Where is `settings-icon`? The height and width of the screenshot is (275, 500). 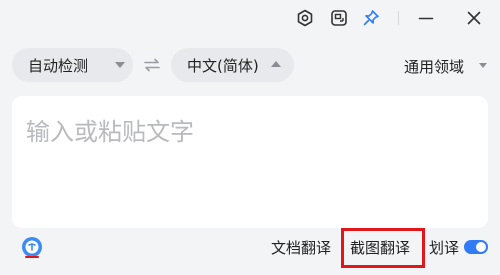
settings-icon is located at coordinates (305, 18).